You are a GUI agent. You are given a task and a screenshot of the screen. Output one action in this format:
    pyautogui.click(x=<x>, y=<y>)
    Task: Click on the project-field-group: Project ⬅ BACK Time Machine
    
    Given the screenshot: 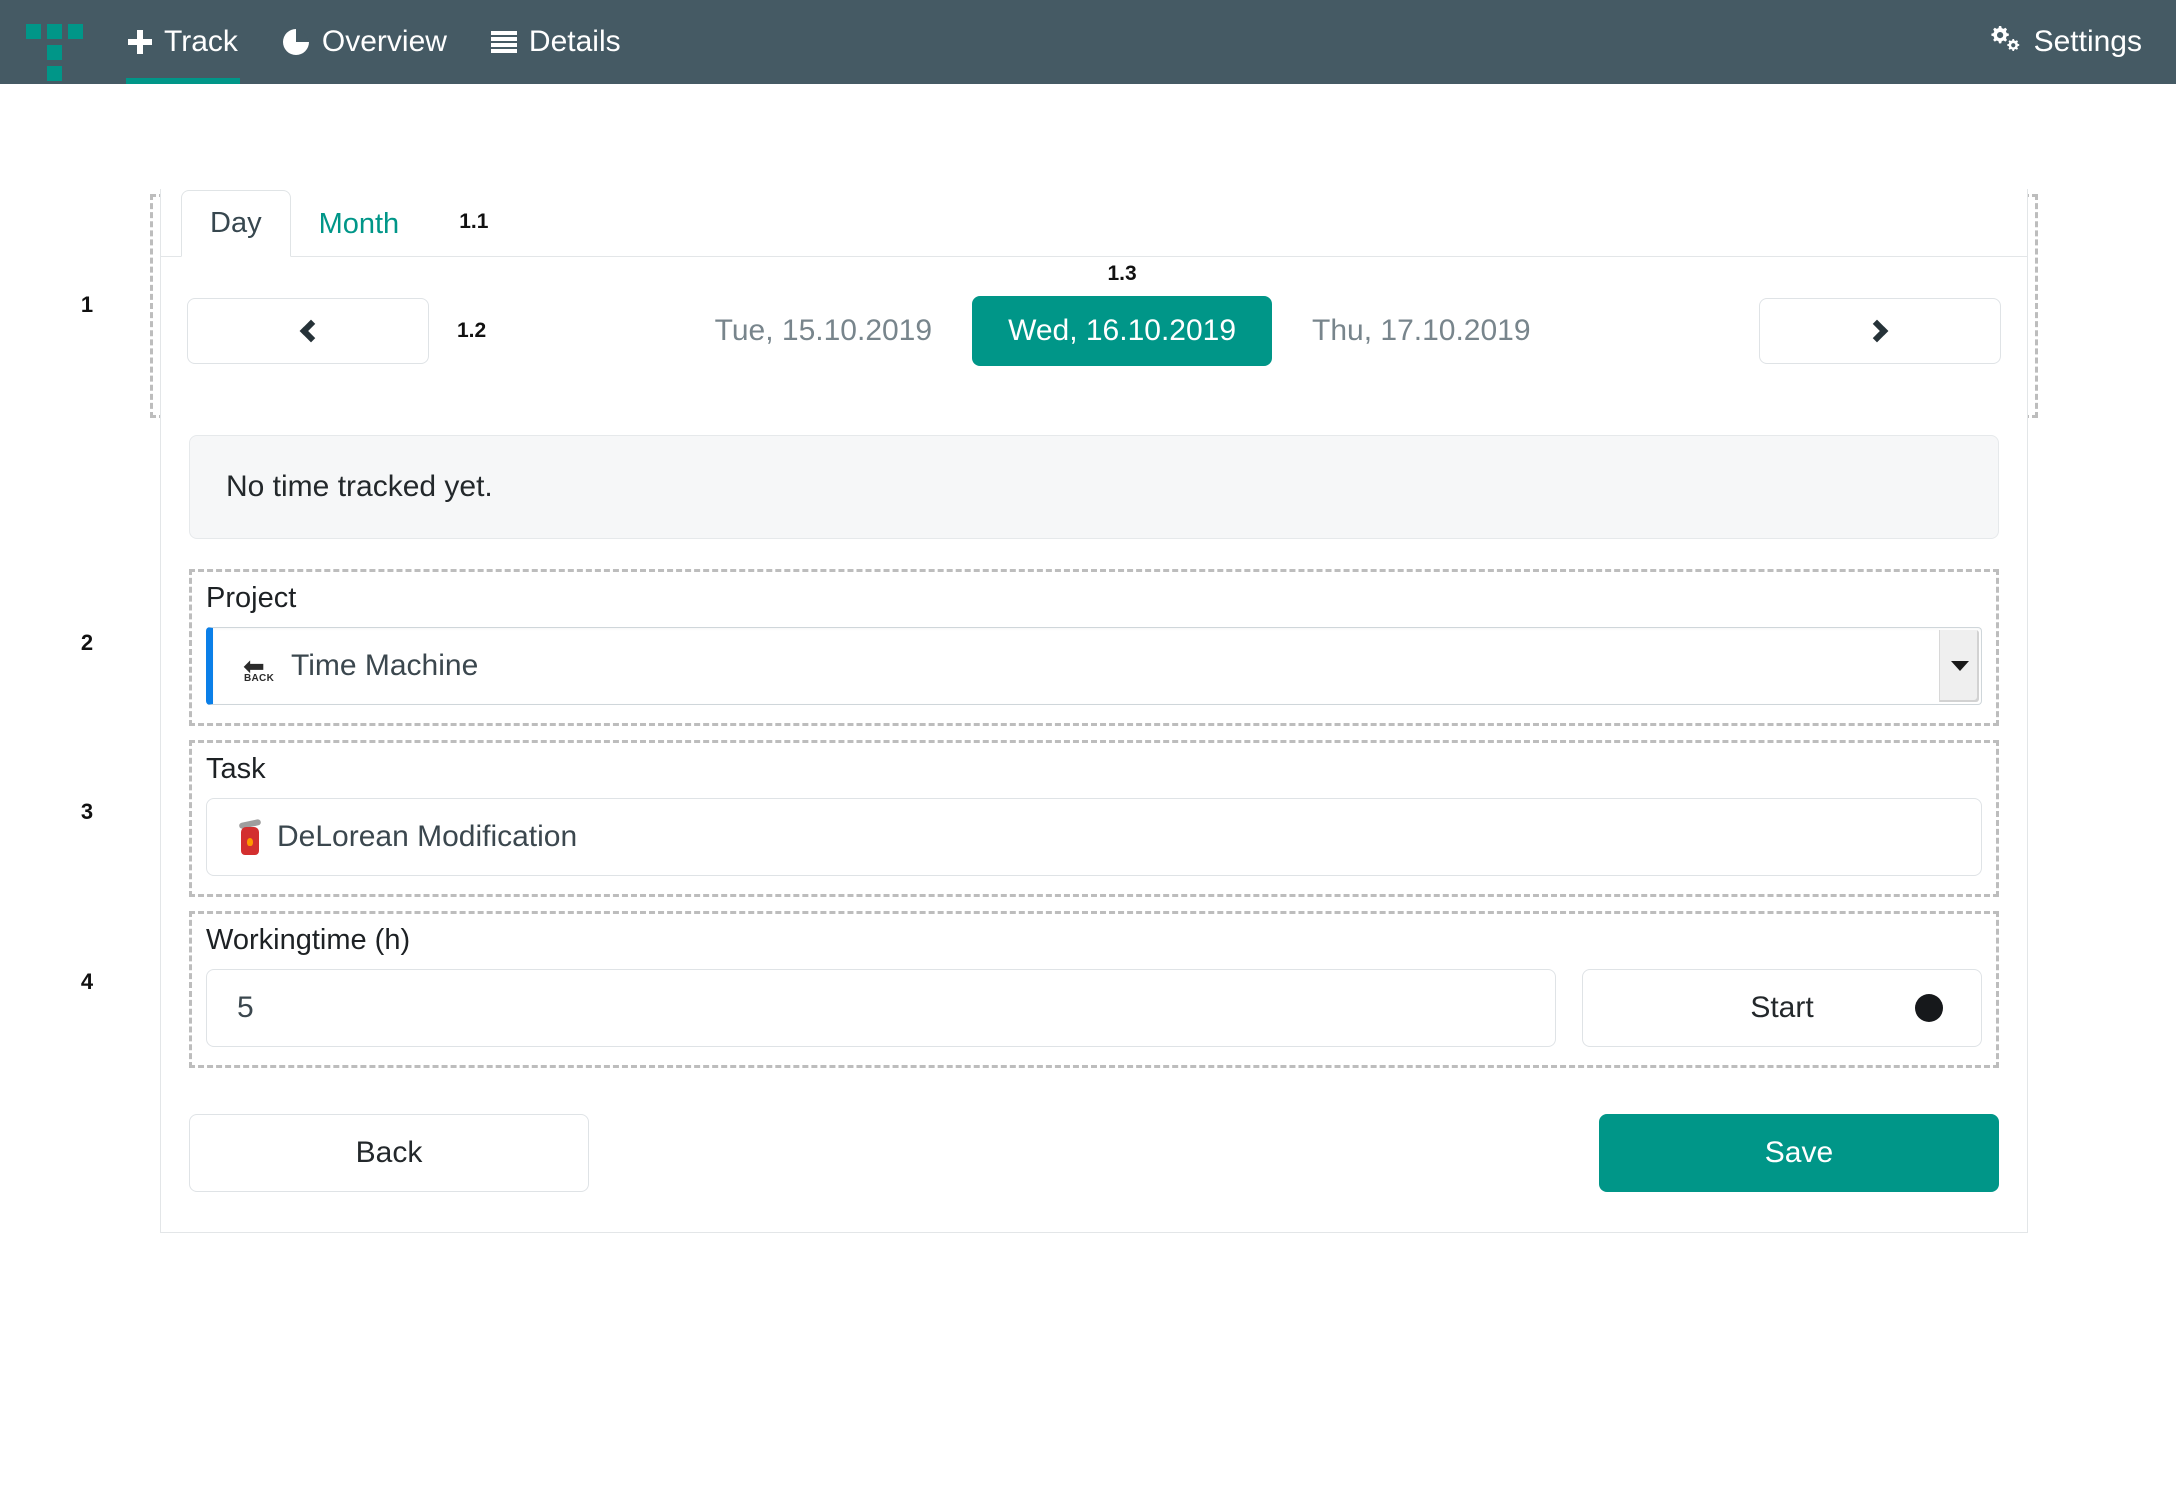 What is the action you would take?
    pyautogui.click(x=1094, y=647)
    